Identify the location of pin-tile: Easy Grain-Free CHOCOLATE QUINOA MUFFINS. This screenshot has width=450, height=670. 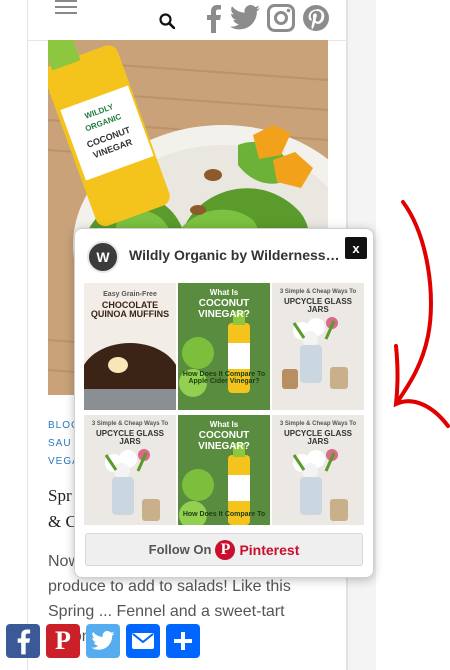
(130, 346).